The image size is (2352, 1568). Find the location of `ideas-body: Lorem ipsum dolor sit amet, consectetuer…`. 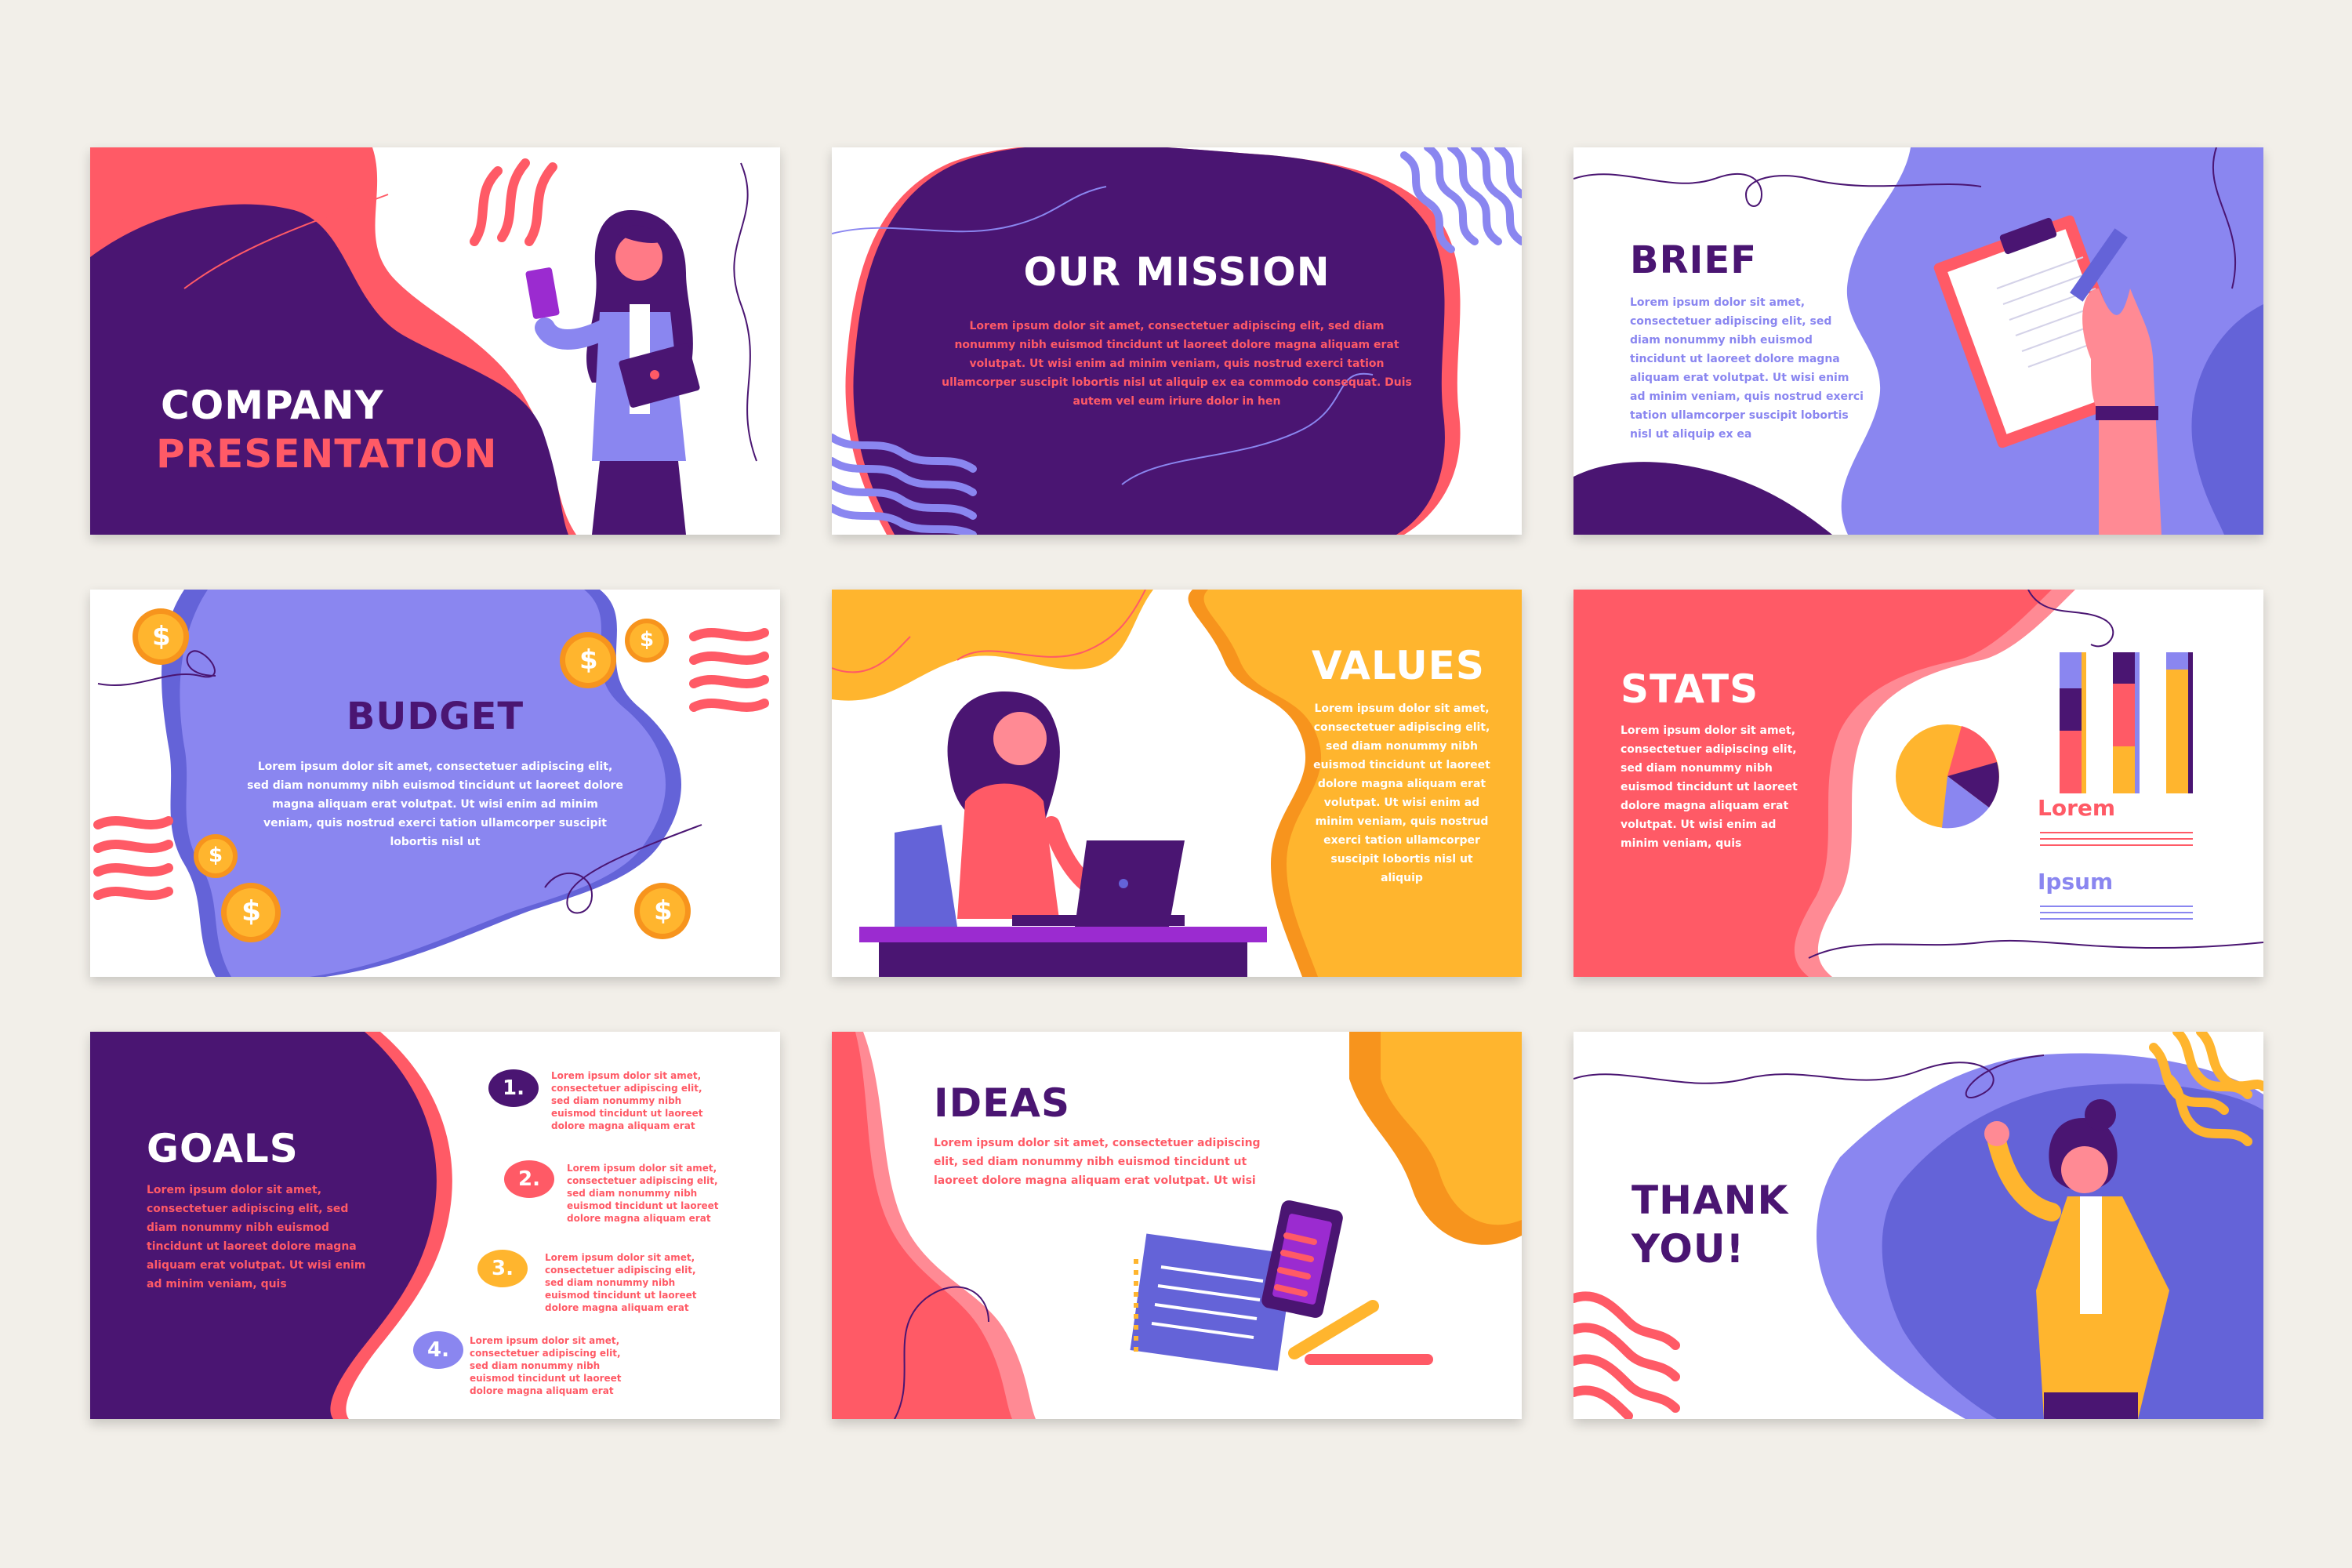

ideas-body: Lorem ipsum dolor sit amet, consectetuer… is located at coordinates (1097, 1162).